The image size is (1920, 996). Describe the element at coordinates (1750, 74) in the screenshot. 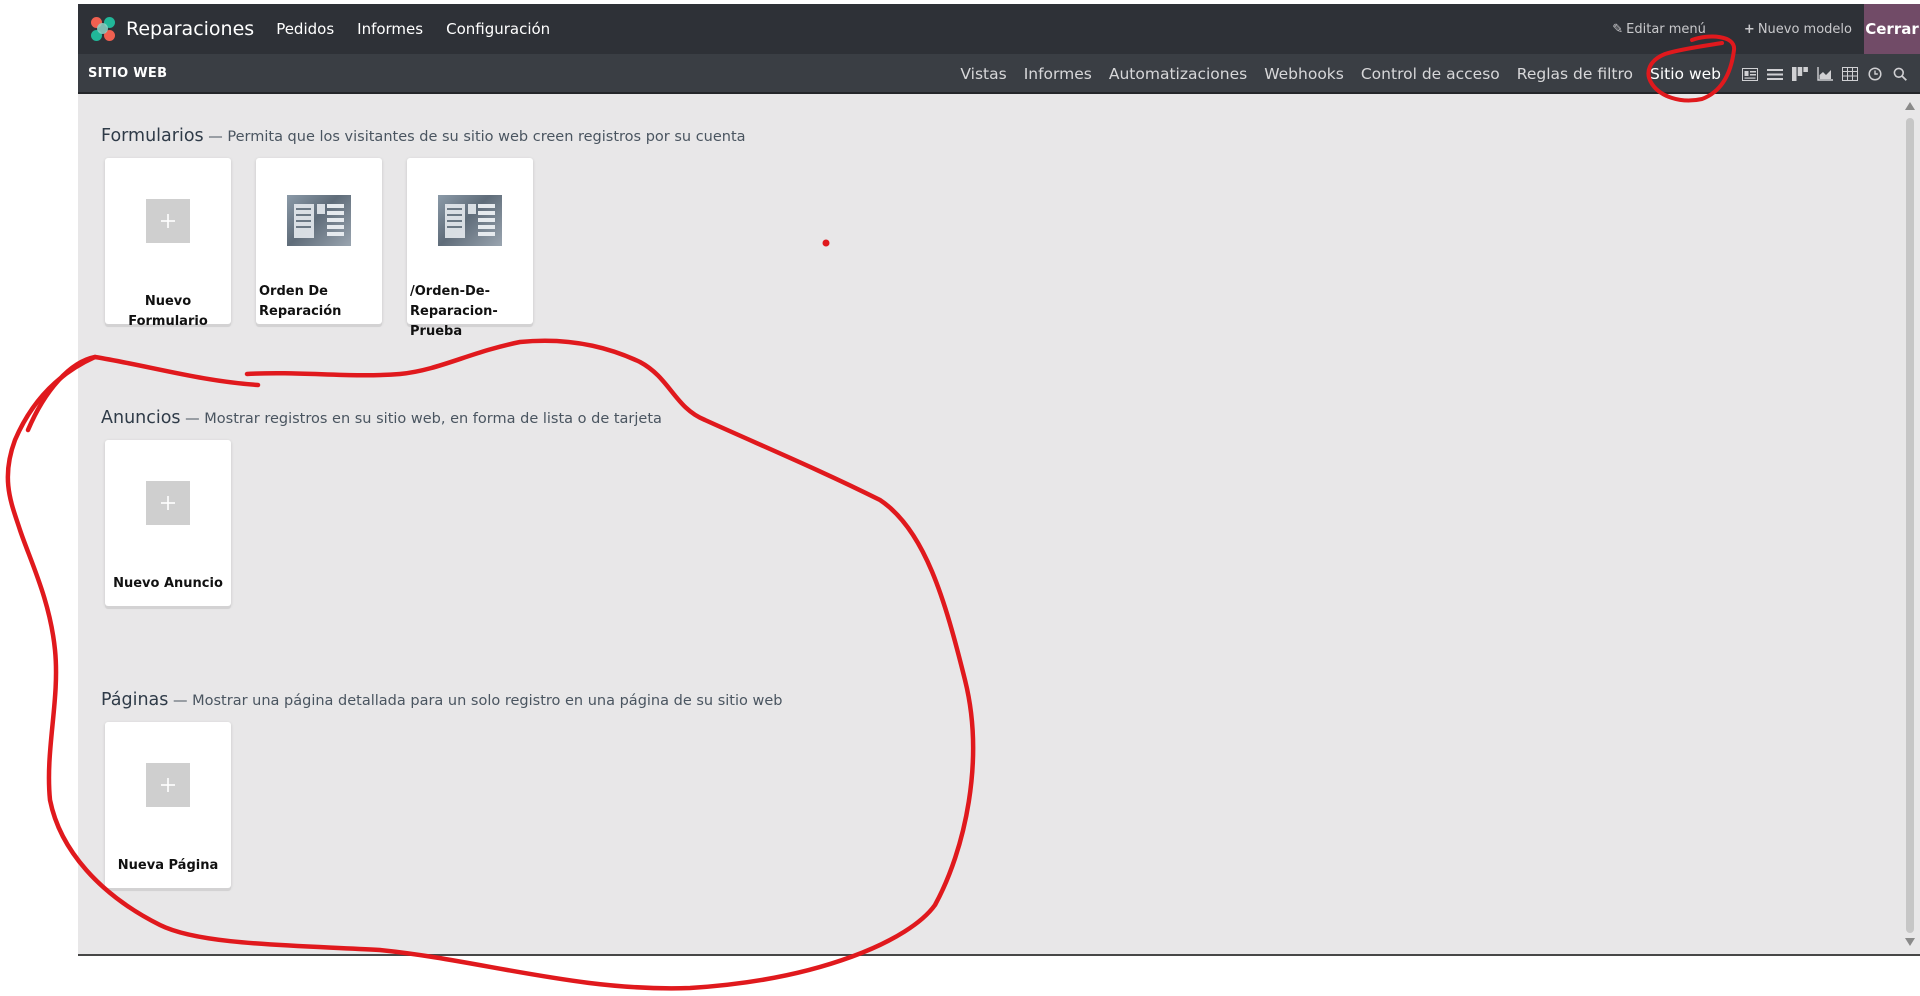

I see `form-view-icon` at that location.